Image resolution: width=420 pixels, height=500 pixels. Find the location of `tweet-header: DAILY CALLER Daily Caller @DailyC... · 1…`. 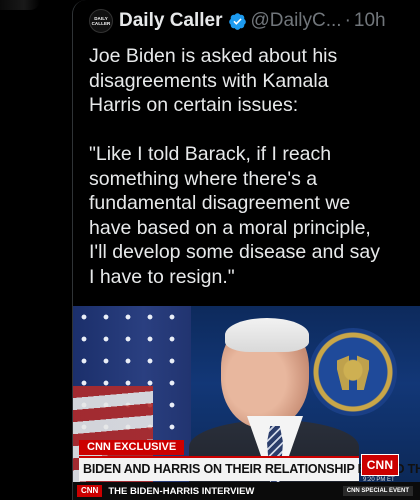

tweet-header: DAILY CALLER Daily Caller @DailyC... · 1… is located at coordinates (237, 21).